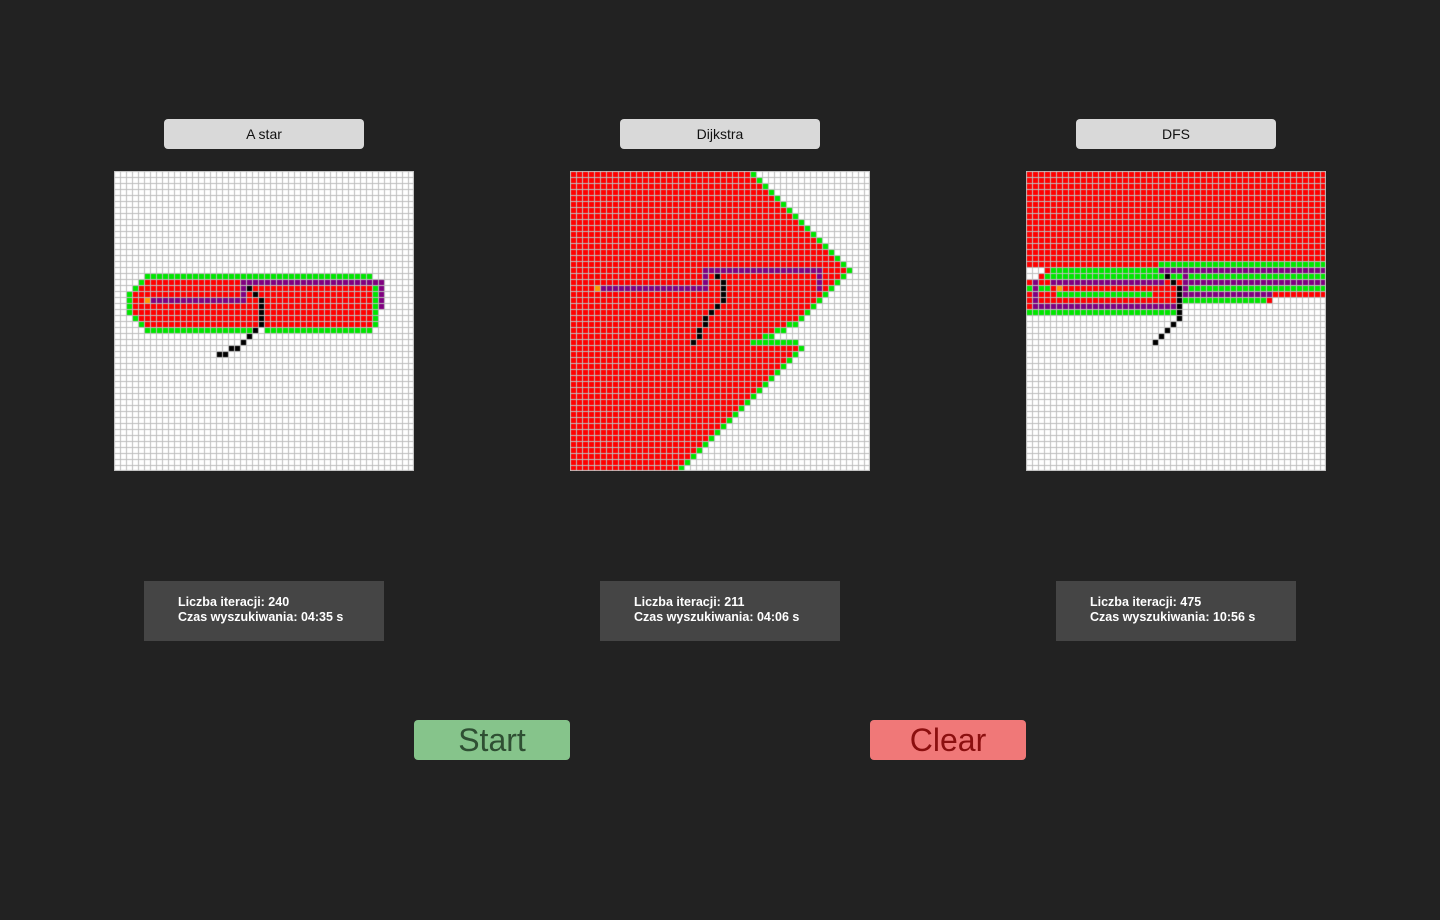 The image size is (1440, 920). I want to click on dijkstra-grid-canvas, so click(720, 321).